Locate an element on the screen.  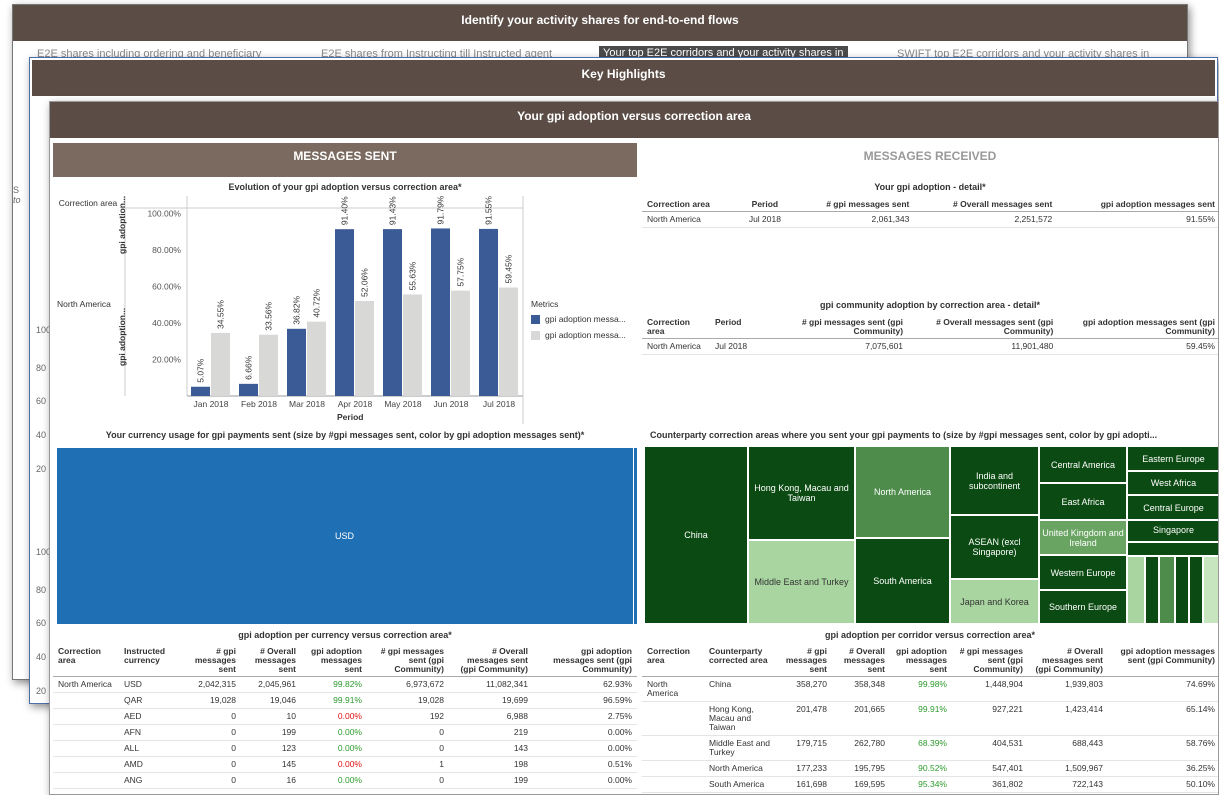
x-tick-label: Feb 2018 is located at coordinates (259, 404).